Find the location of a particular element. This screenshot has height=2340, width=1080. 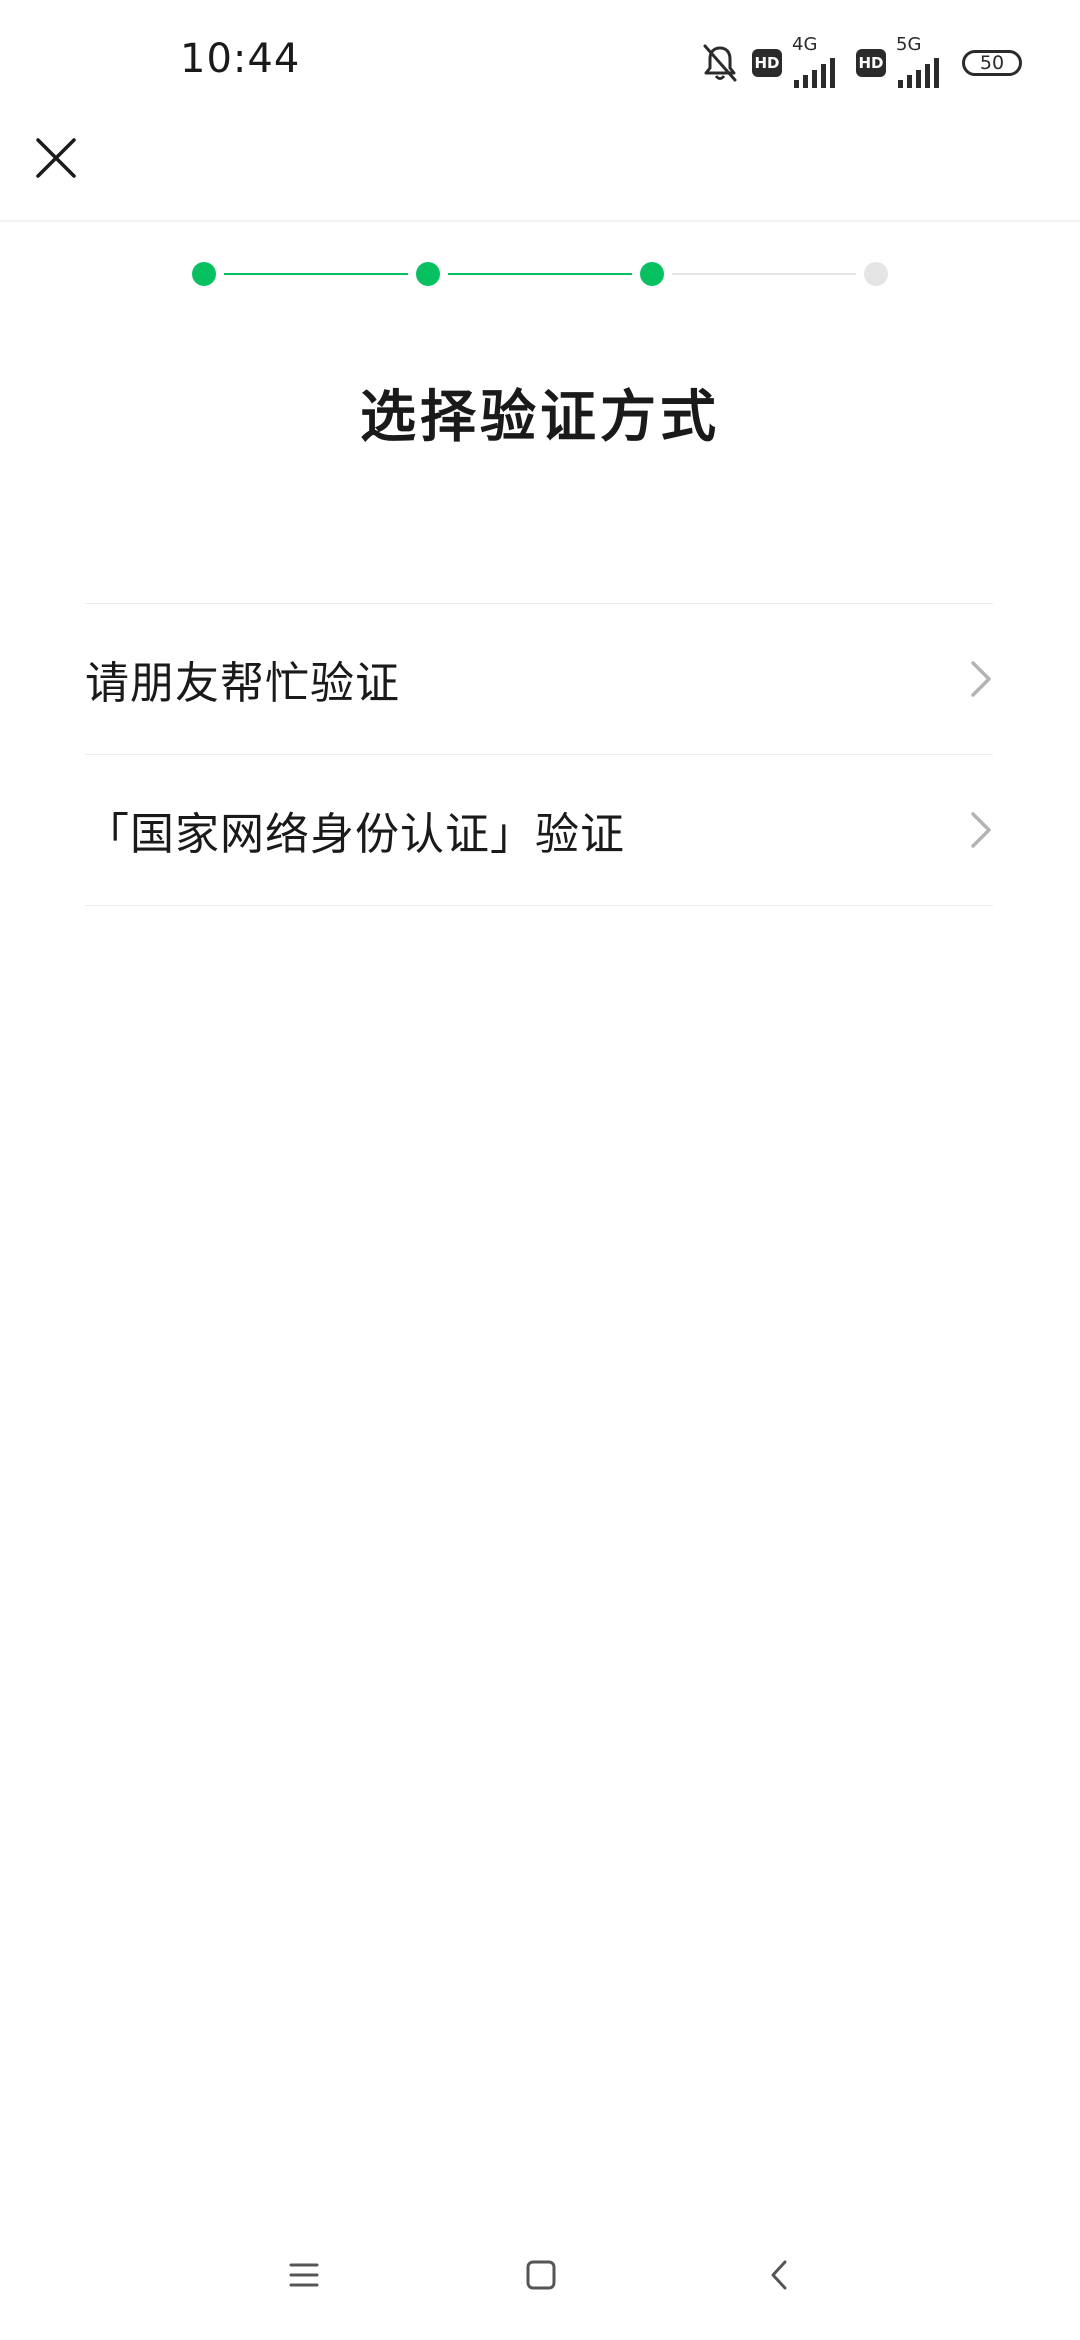

menu-icon is located at coordinates (304, 2275).